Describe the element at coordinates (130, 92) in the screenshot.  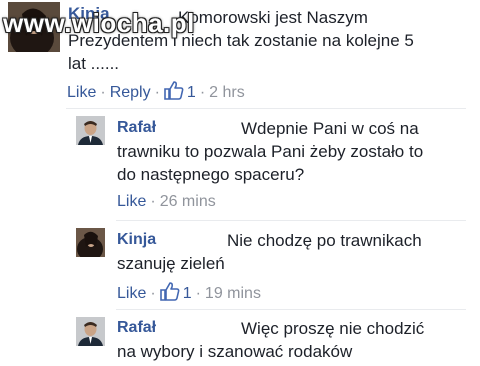
I see `reply-link: Reply` at that location.